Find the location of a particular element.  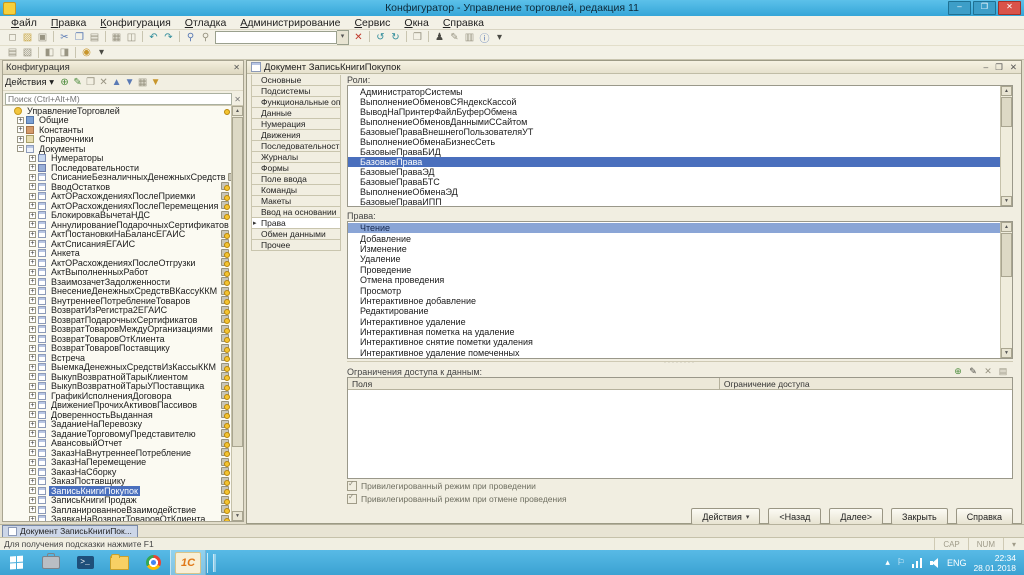

category-tab: ▸ Макеты is located at coordinates (296, 201).